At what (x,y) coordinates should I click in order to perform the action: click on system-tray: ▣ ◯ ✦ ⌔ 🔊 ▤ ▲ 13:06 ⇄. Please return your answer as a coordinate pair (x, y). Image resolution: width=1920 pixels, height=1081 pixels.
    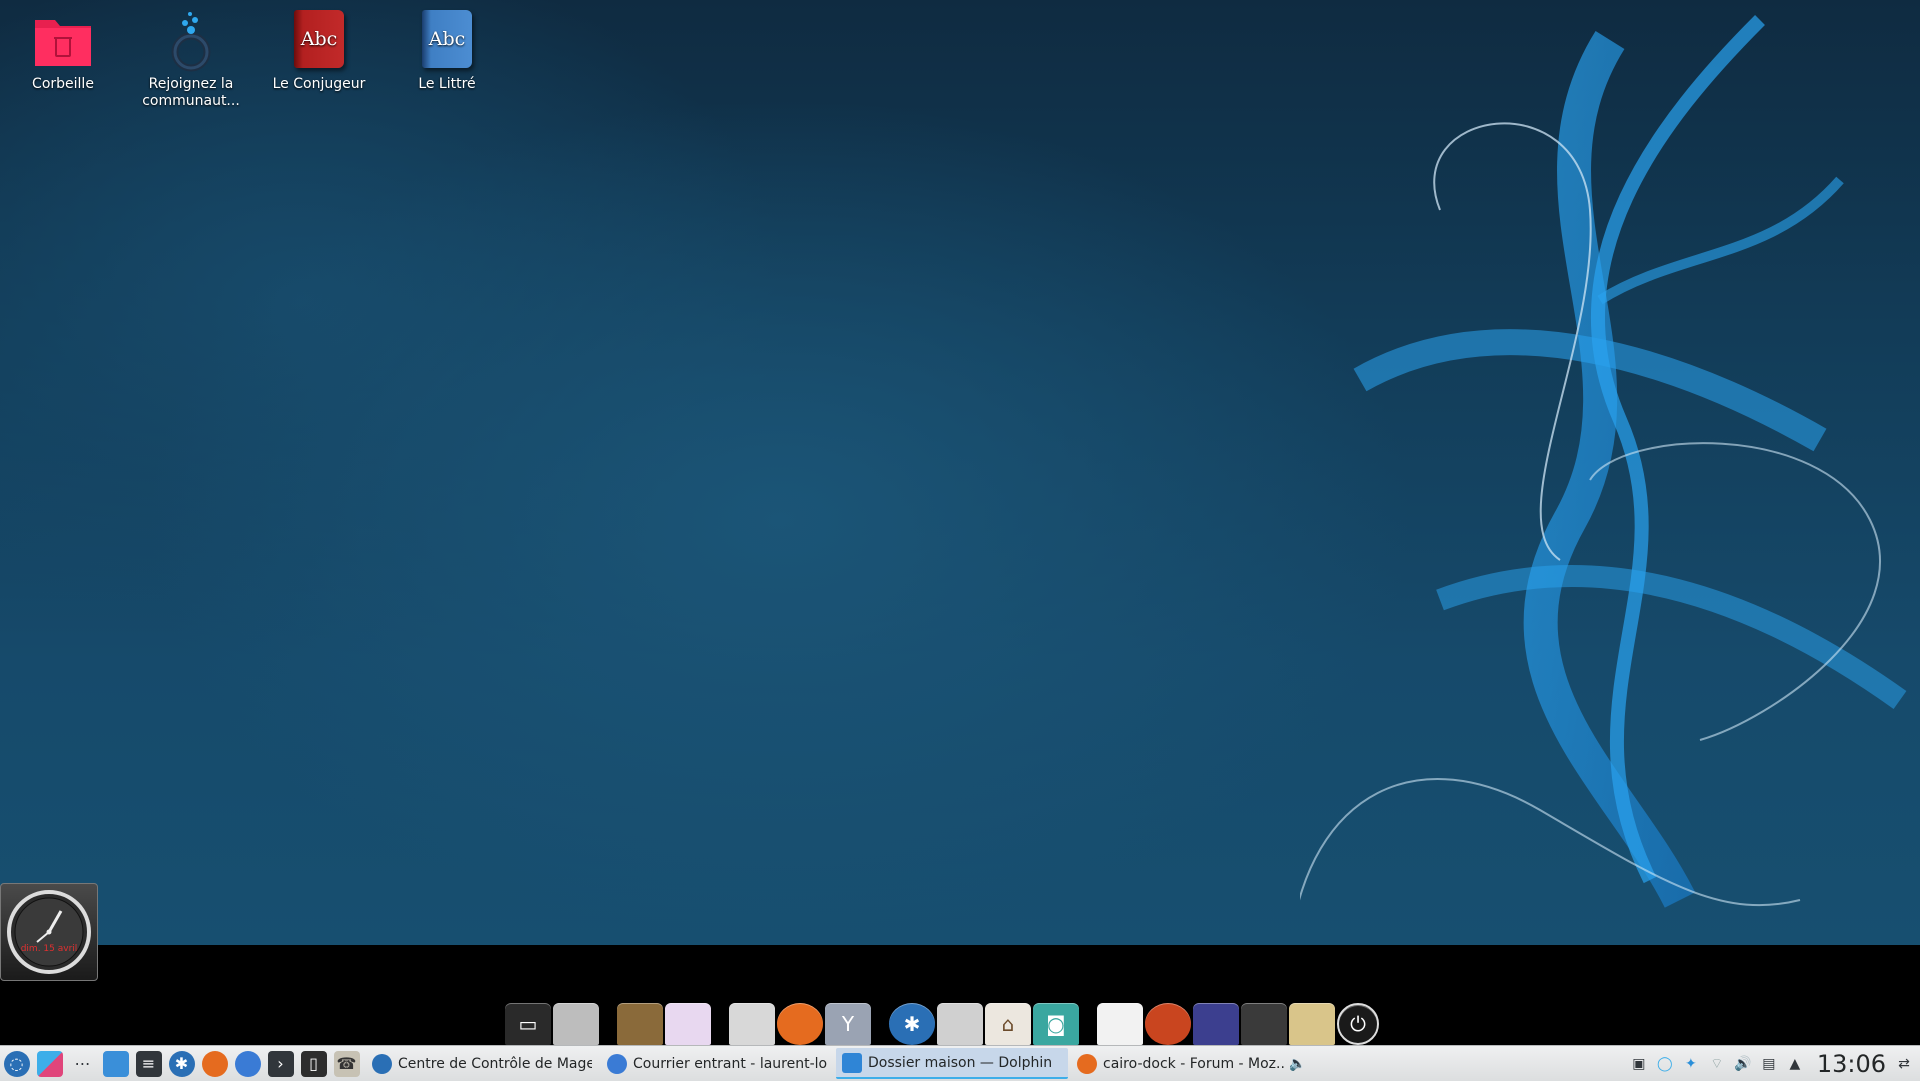
    Looking at the image, I should click on (1775, 1064).